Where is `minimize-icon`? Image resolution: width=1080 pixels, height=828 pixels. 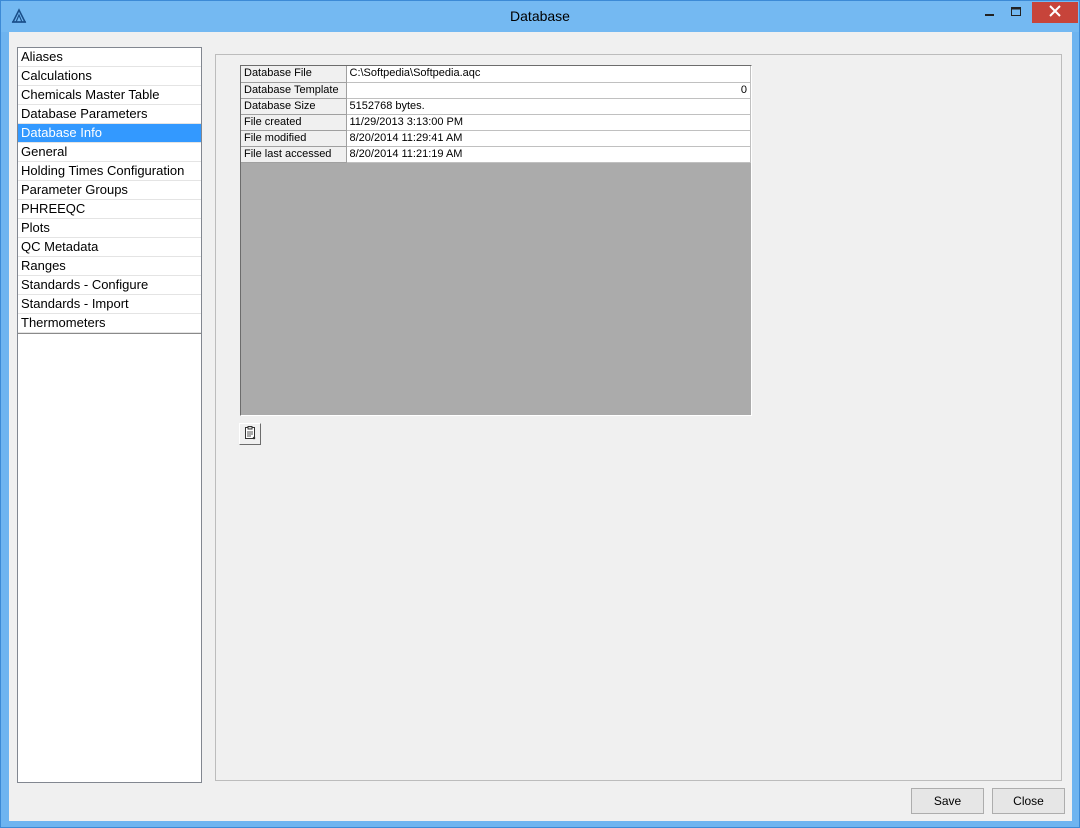 minimize-icon is located at coordinates (989, 13).